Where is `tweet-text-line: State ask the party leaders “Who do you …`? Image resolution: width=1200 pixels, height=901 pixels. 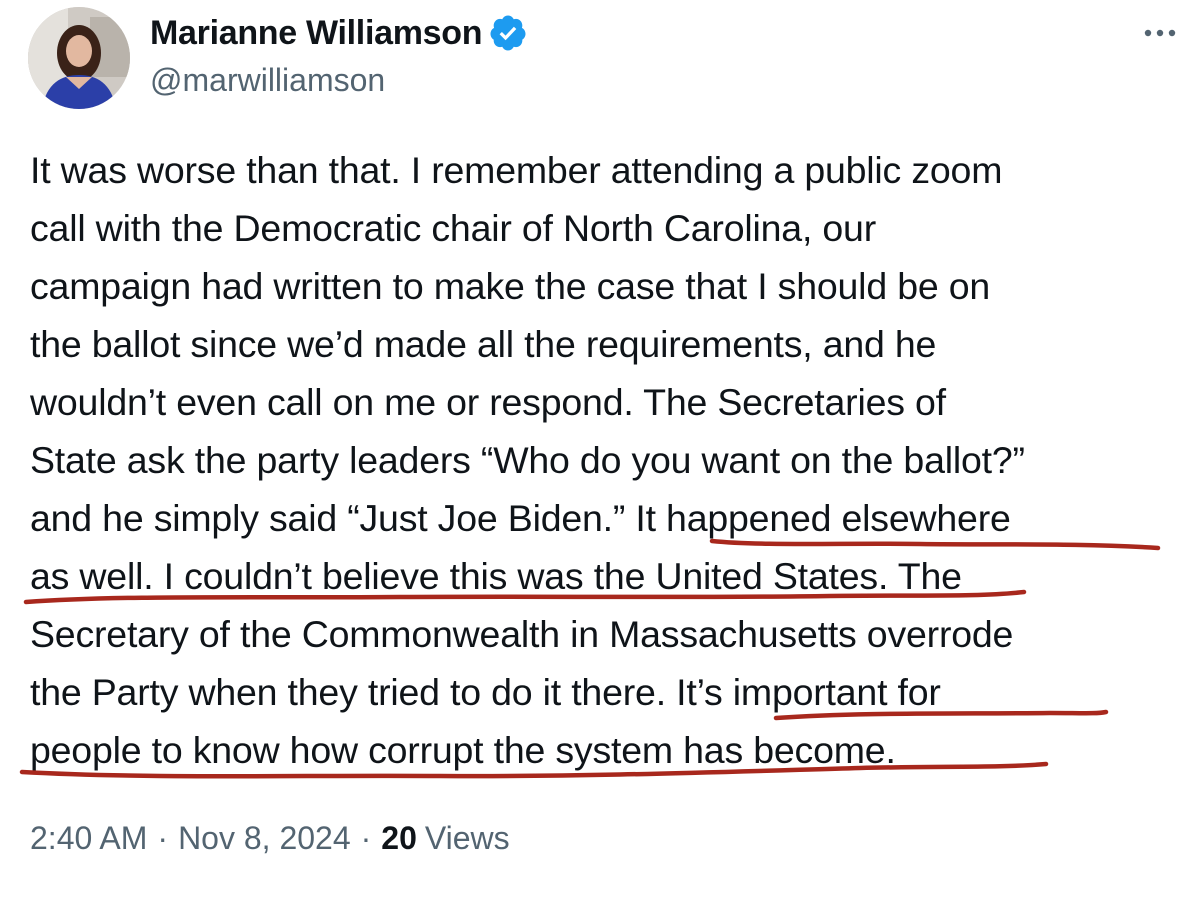 tweet-text-line: State ask the party leaders “Who do you … is located at coordinates (527, 460).